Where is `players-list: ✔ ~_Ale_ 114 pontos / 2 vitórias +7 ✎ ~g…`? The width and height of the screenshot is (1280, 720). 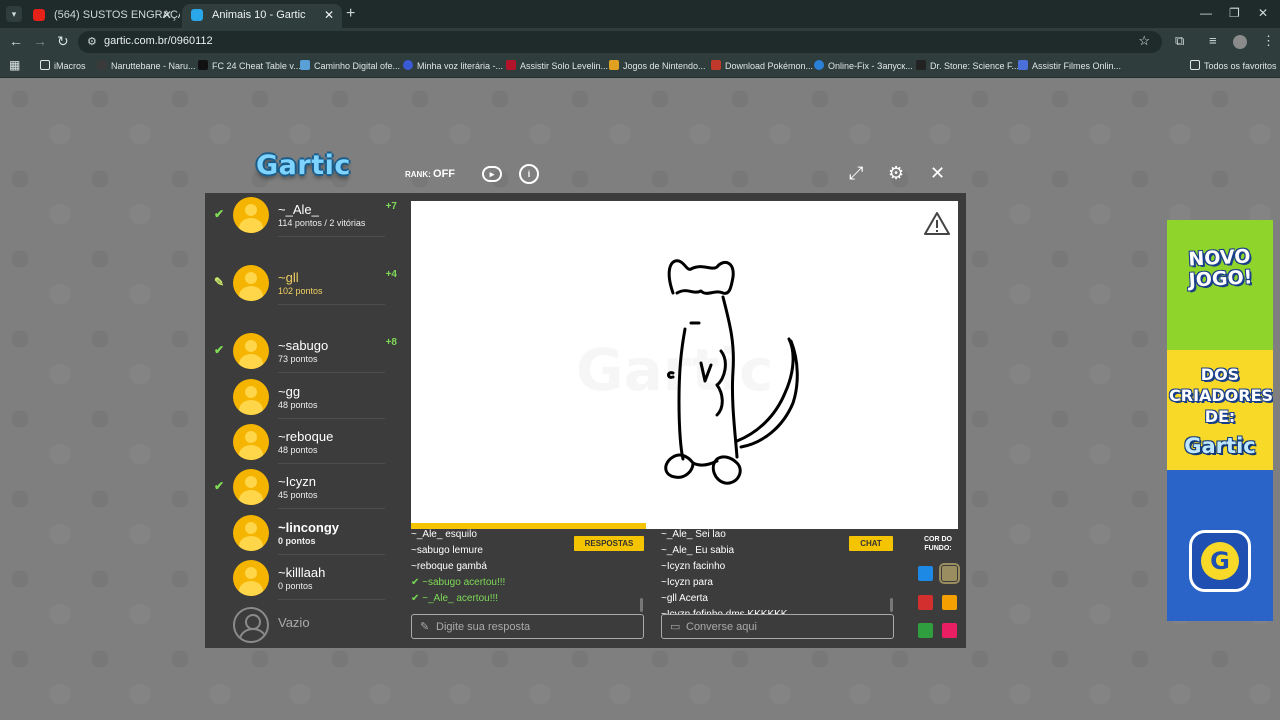 players-list: ✔ ~_Ale_ 114 pontos / 2 vitórias +7 ✎ ~g… is located at coordinates (305, 420).